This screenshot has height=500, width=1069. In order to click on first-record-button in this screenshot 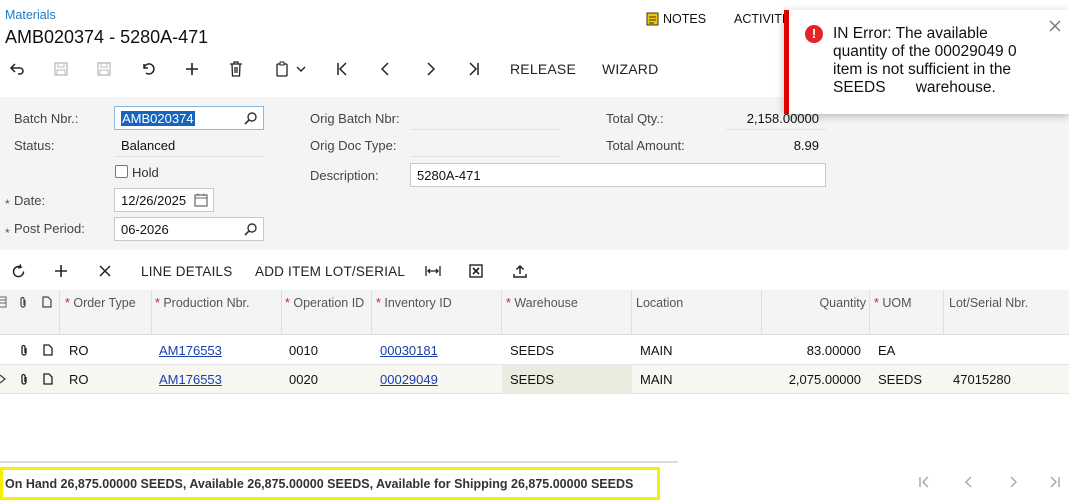, I will do `click(342, 69)`.